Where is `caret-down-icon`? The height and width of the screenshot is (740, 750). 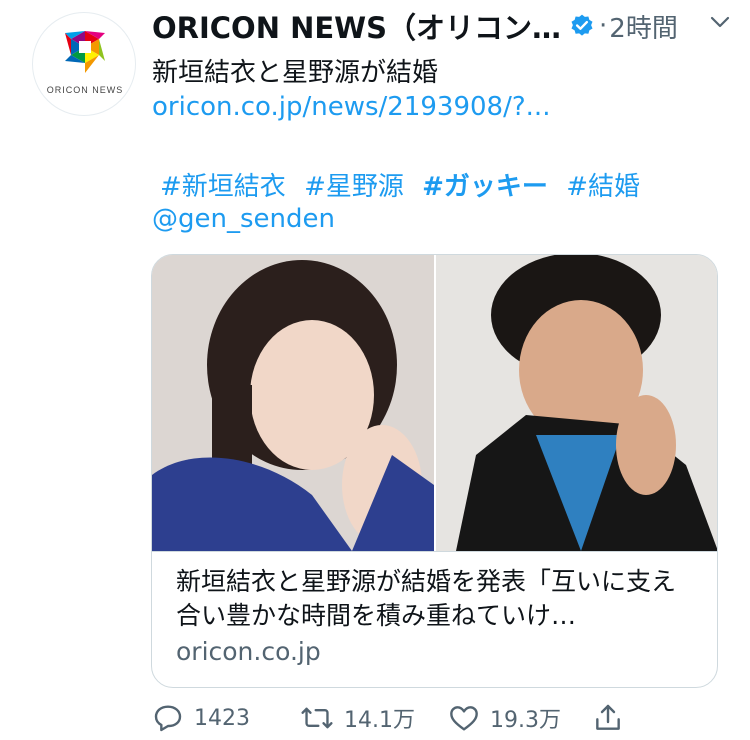
caret-down-icon is located at coordinates (720, 22).